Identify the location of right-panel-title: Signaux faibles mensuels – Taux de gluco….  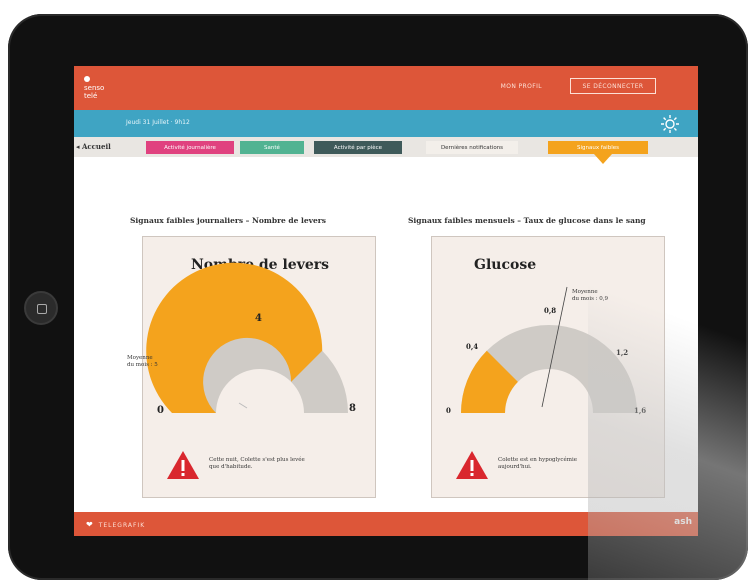
(527, 220).